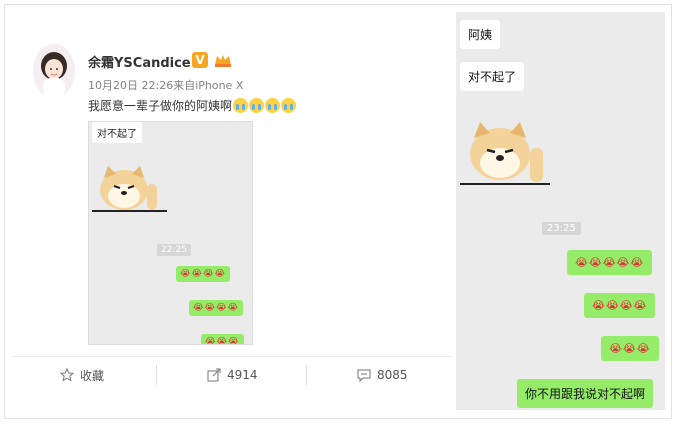 The width and height of the screenshot is (677, 424). I want to click on favorite-button: 收藏, so click(82, 375).